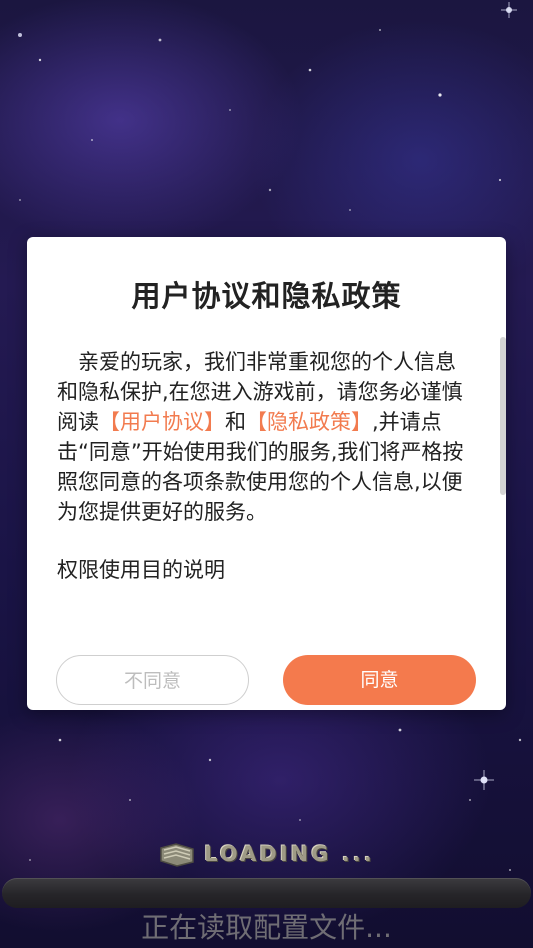 The width and height of the screenshot is (533, 948). I want to click on dialog-scrollbar, so click(503, 416).